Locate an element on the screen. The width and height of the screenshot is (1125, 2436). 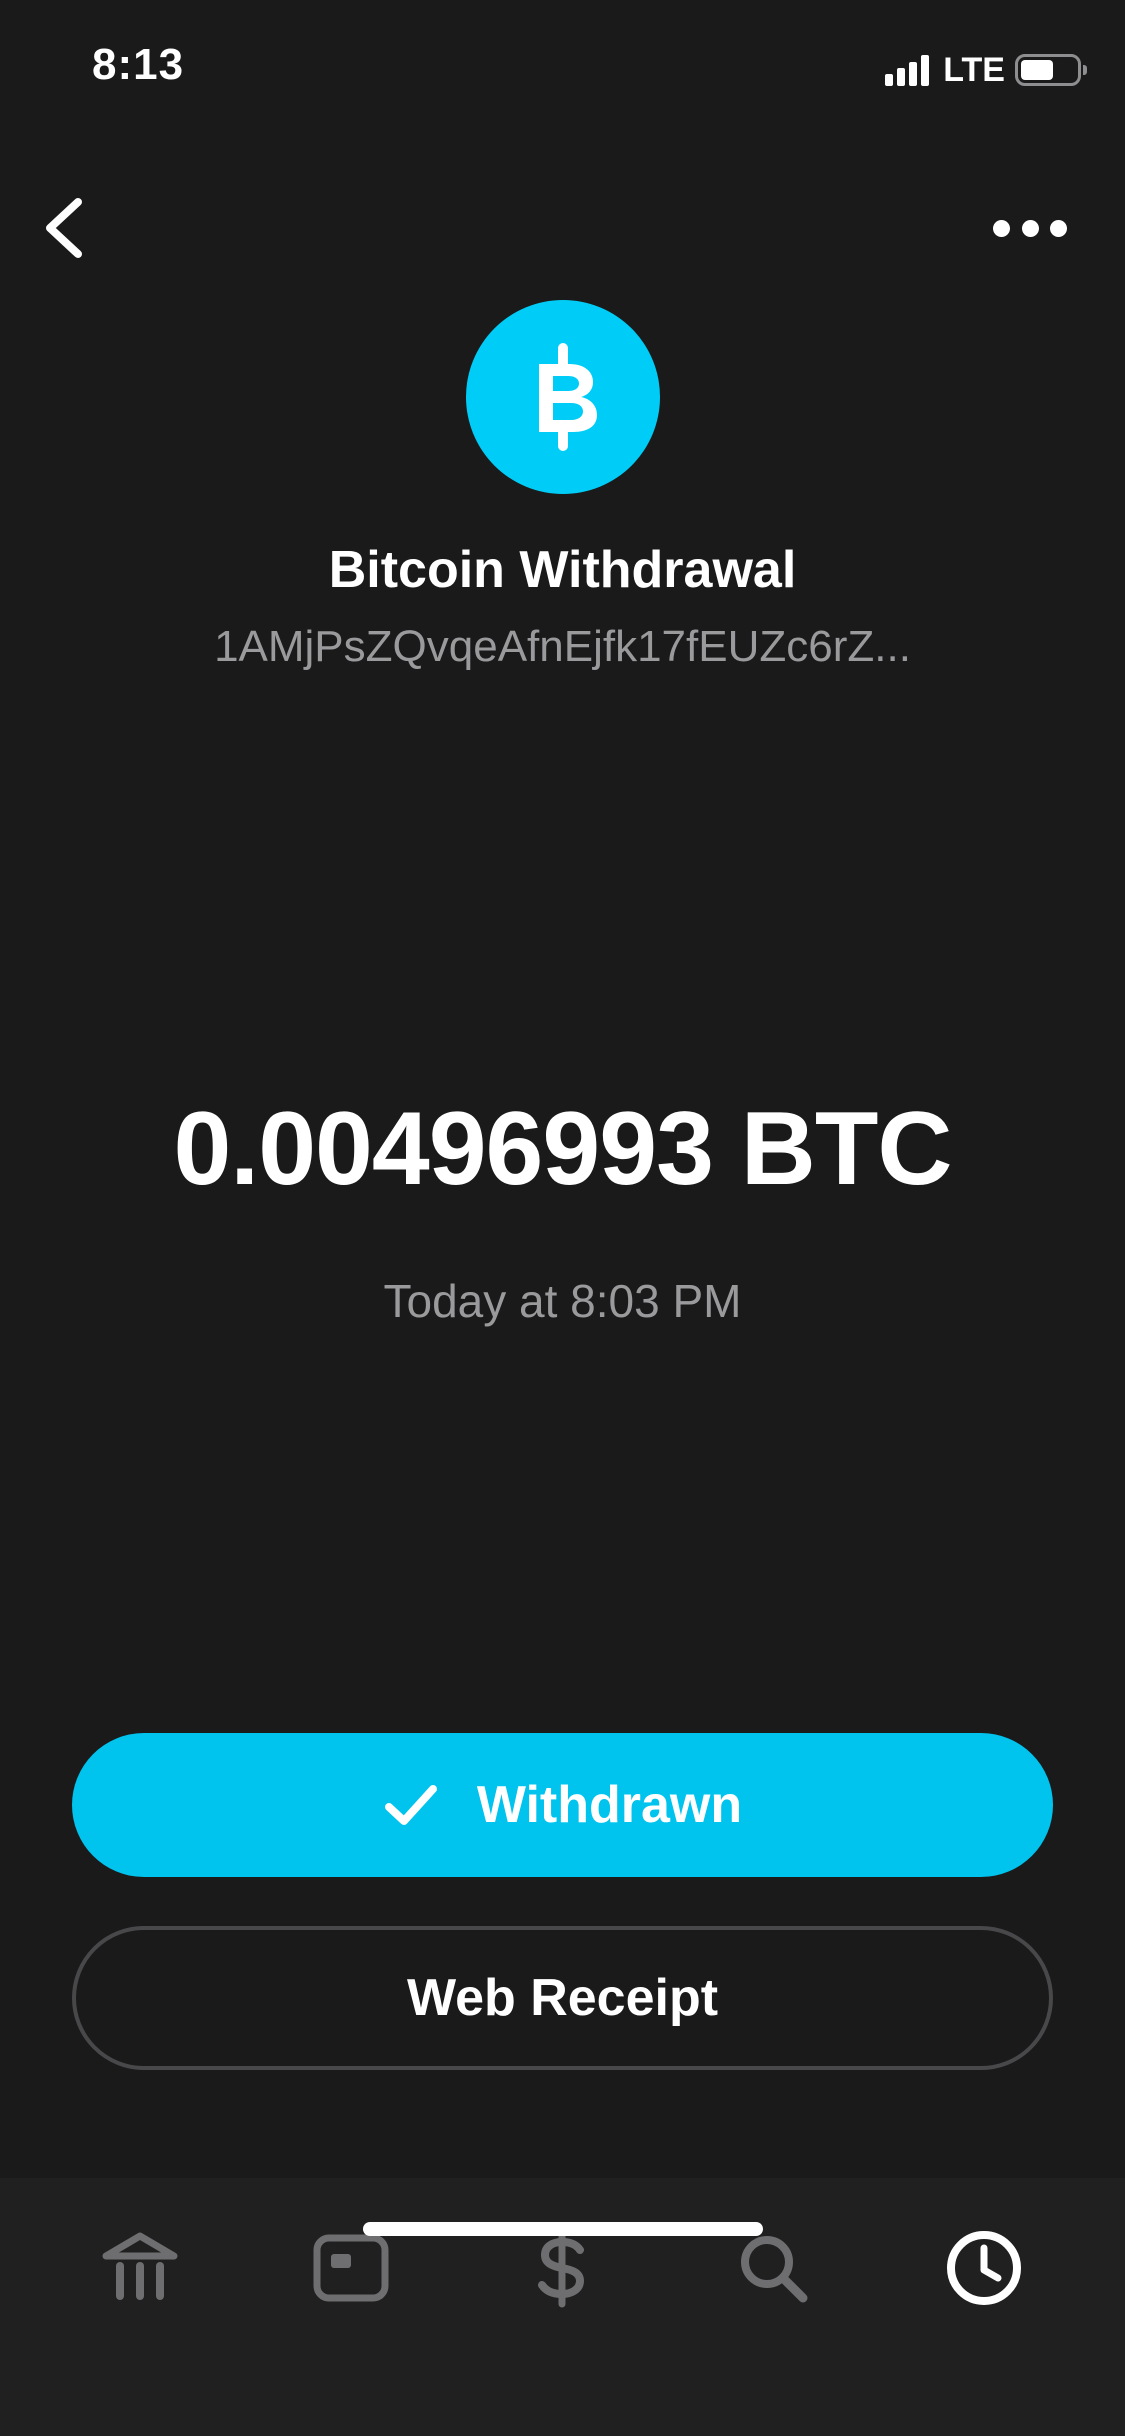
chevron-left-icon is located at coordinates (64, 228).